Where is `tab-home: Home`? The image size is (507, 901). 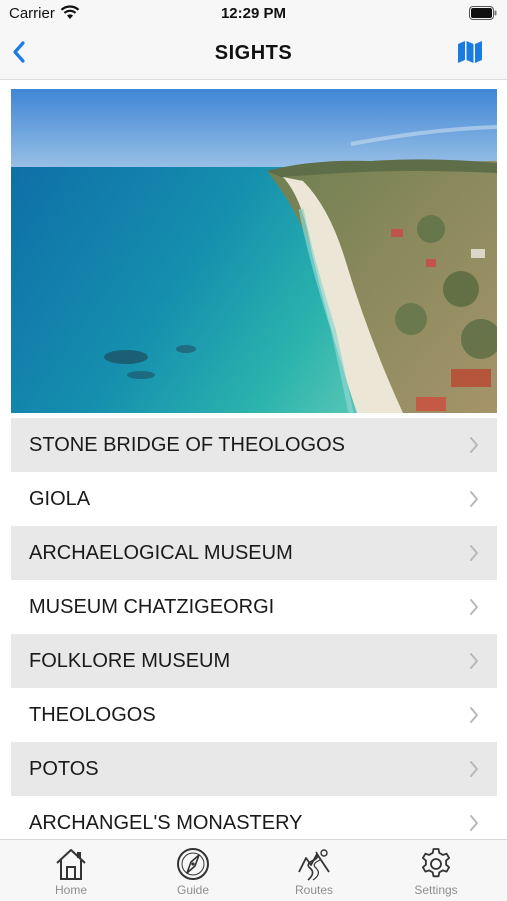 tab-home: Home is located at coordinates (71, 870).